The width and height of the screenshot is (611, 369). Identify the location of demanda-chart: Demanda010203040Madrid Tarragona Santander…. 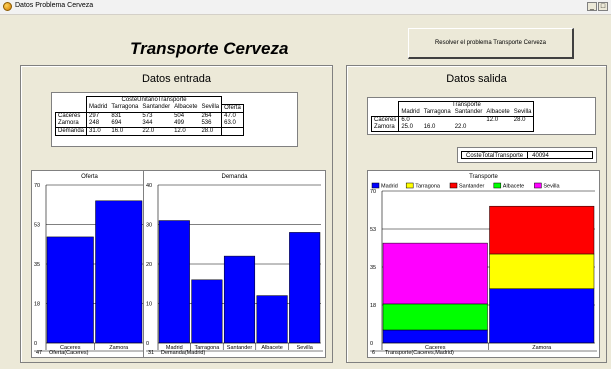
(234, 265).